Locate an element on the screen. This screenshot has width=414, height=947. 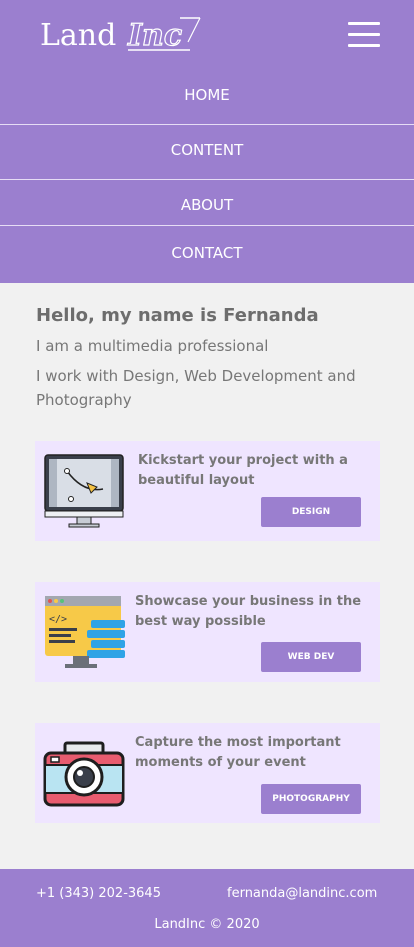
svg-text: Inc is located at coordinates (154, 35).